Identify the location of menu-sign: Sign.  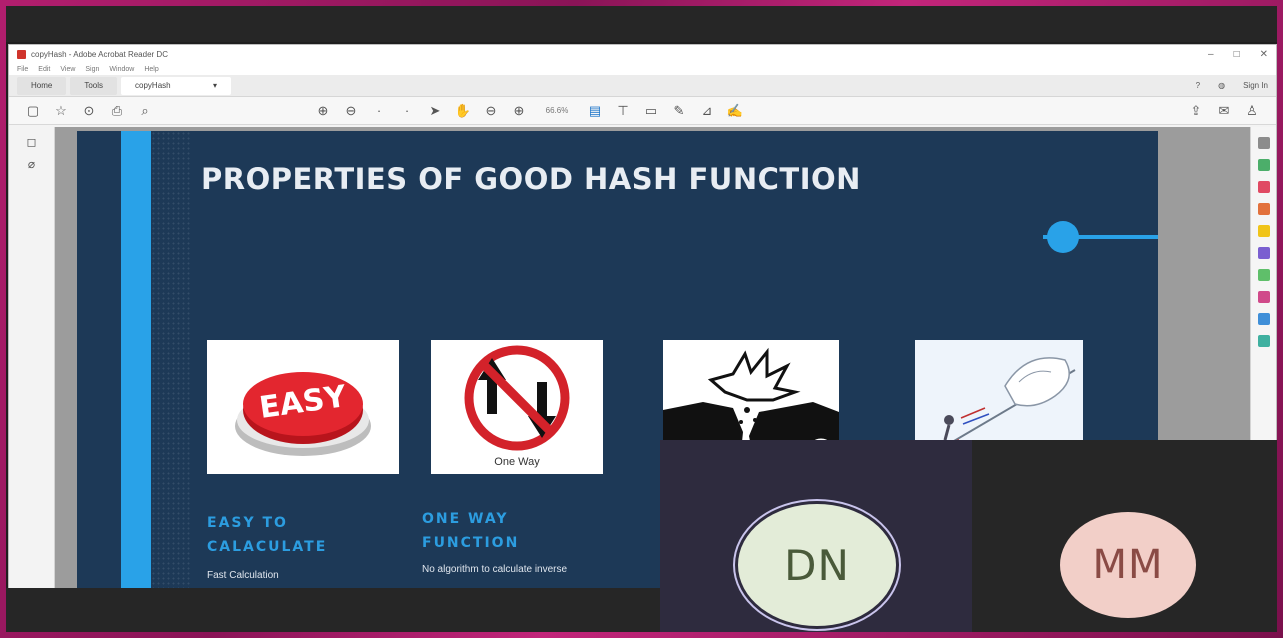
(92, 69).